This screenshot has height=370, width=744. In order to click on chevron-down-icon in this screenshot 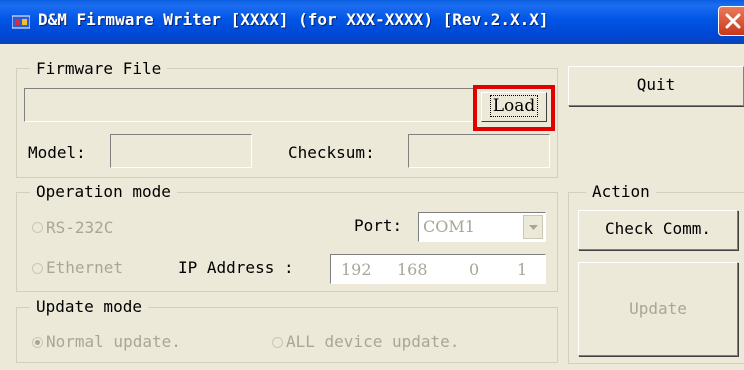, I will do `click(533, 227)`.